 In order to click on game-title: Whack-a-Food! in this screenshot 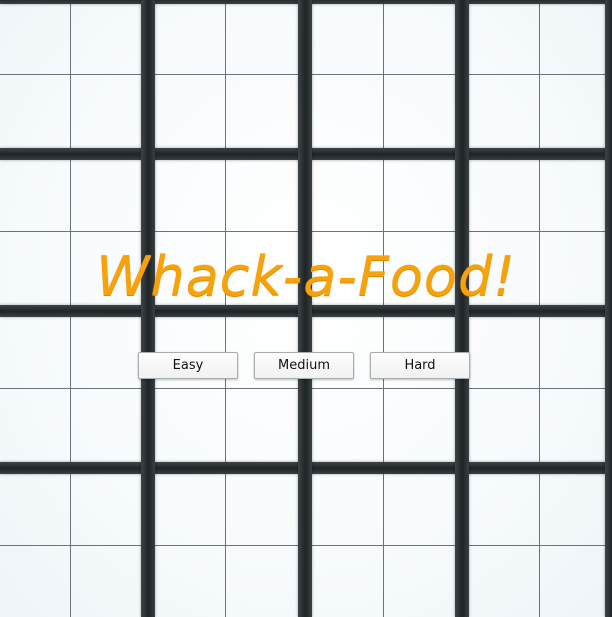, I will do `click(306, 276)`.